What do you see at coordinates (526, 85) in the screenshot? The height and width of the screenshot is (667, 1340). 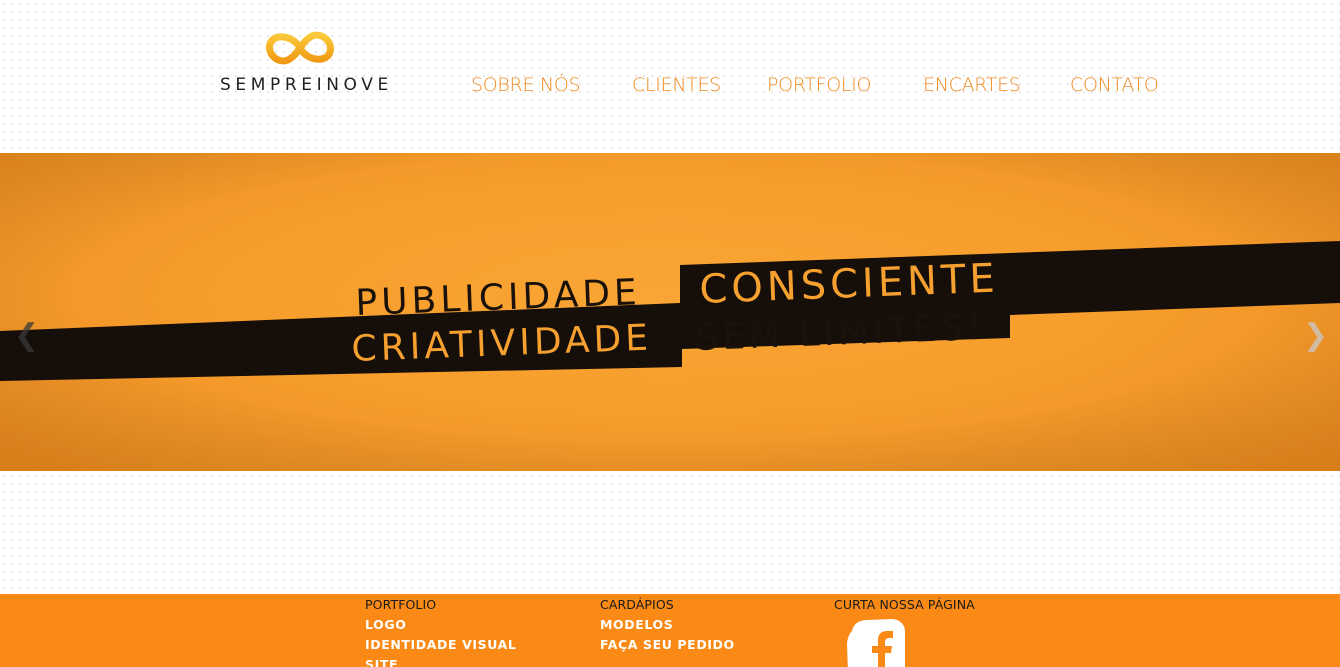 I see `nav-sobre-nos: SOBRE NÓS` at bounding box center [526, 85].